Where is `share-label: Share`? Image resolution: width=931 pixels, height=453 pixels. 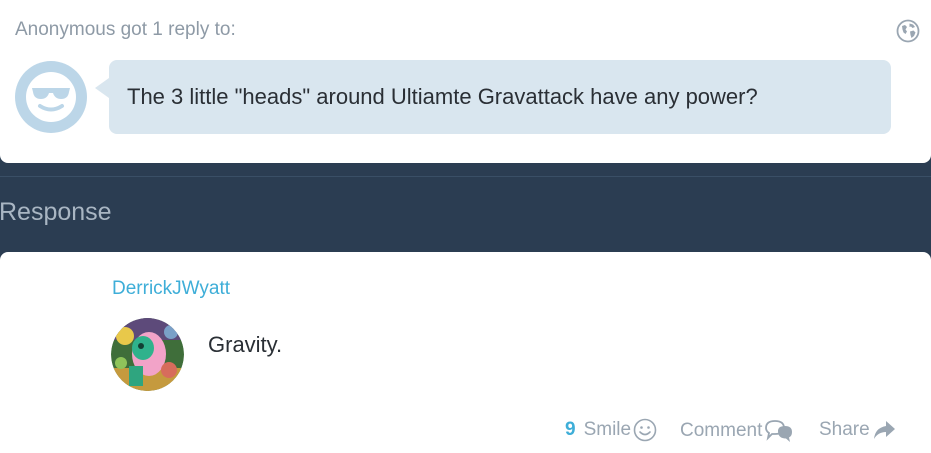 share-label: Share is located at coordinates (844, 429).